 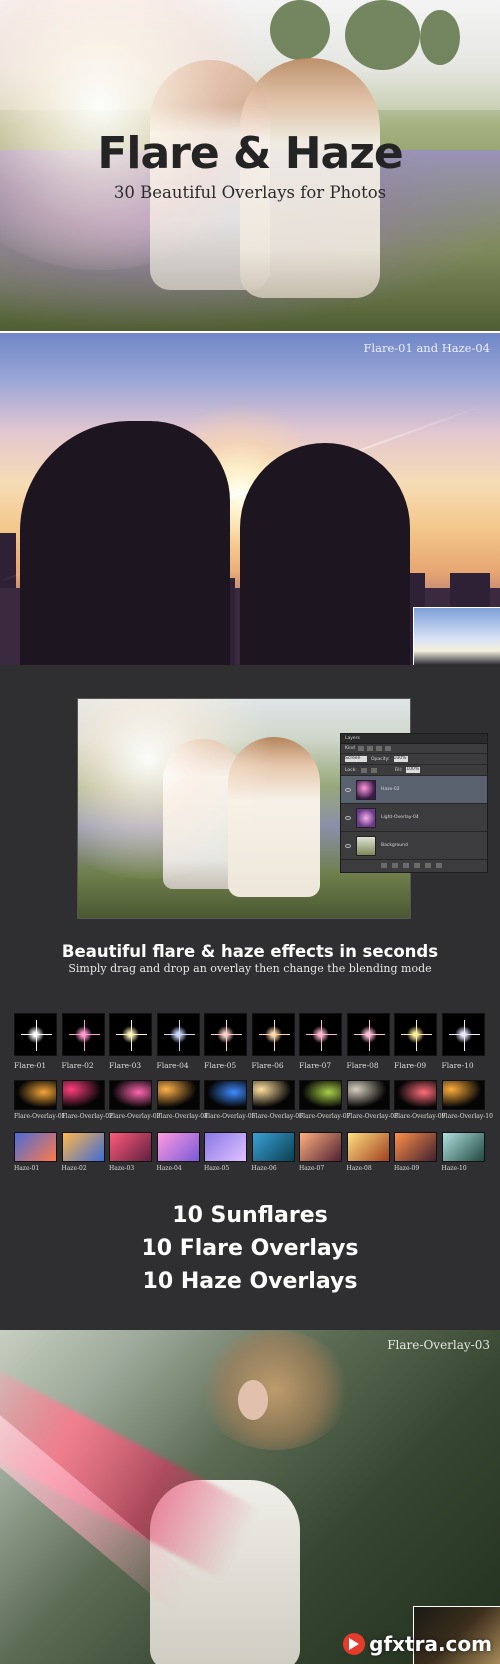 I want to click on watermark: gfxtra.com, so click(x=417, y=1644).